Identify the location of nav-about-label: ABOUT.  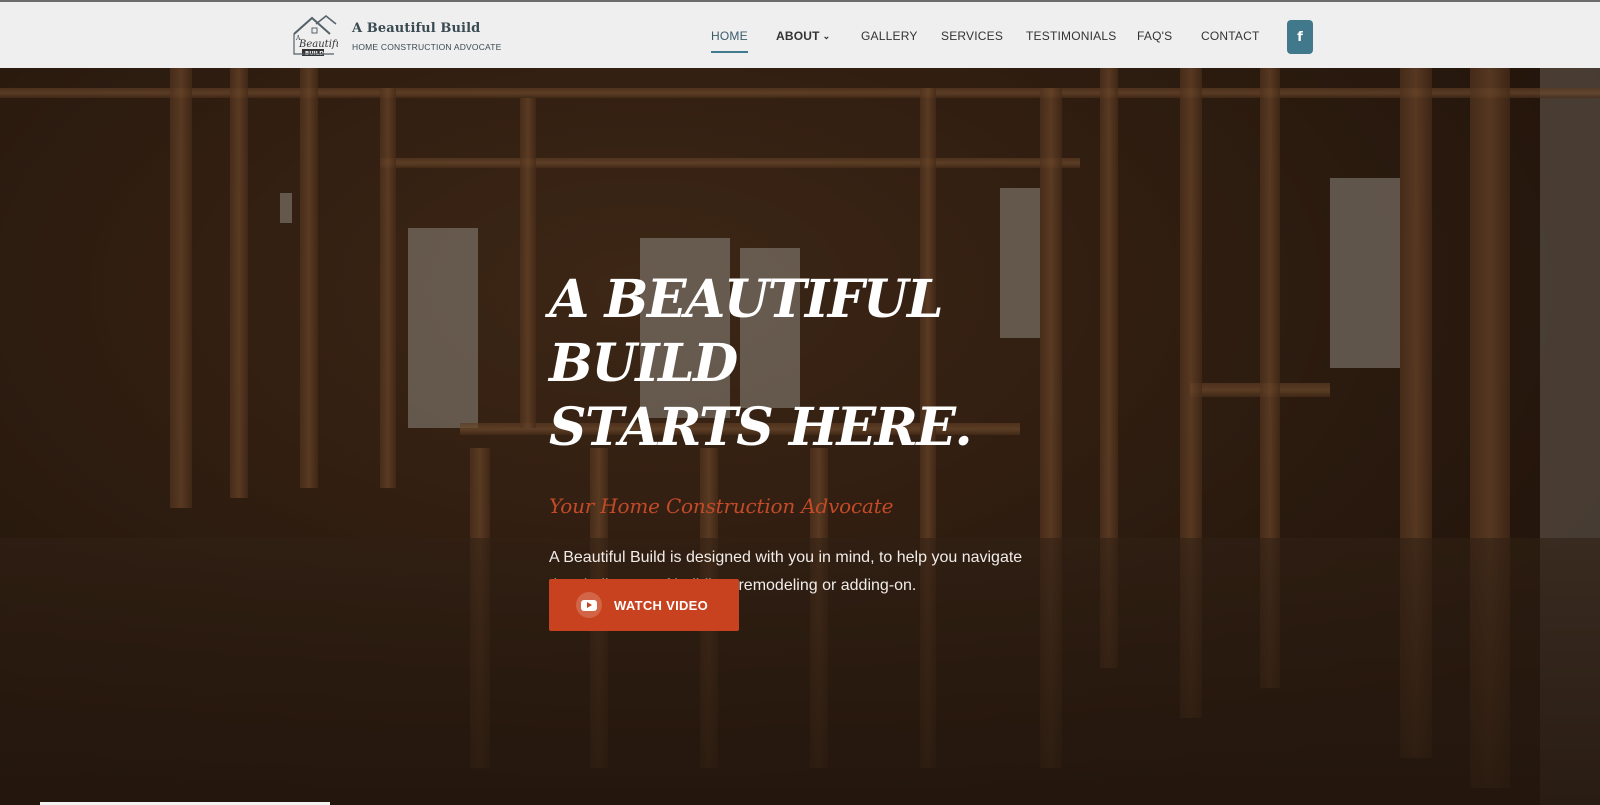
(798, 36).